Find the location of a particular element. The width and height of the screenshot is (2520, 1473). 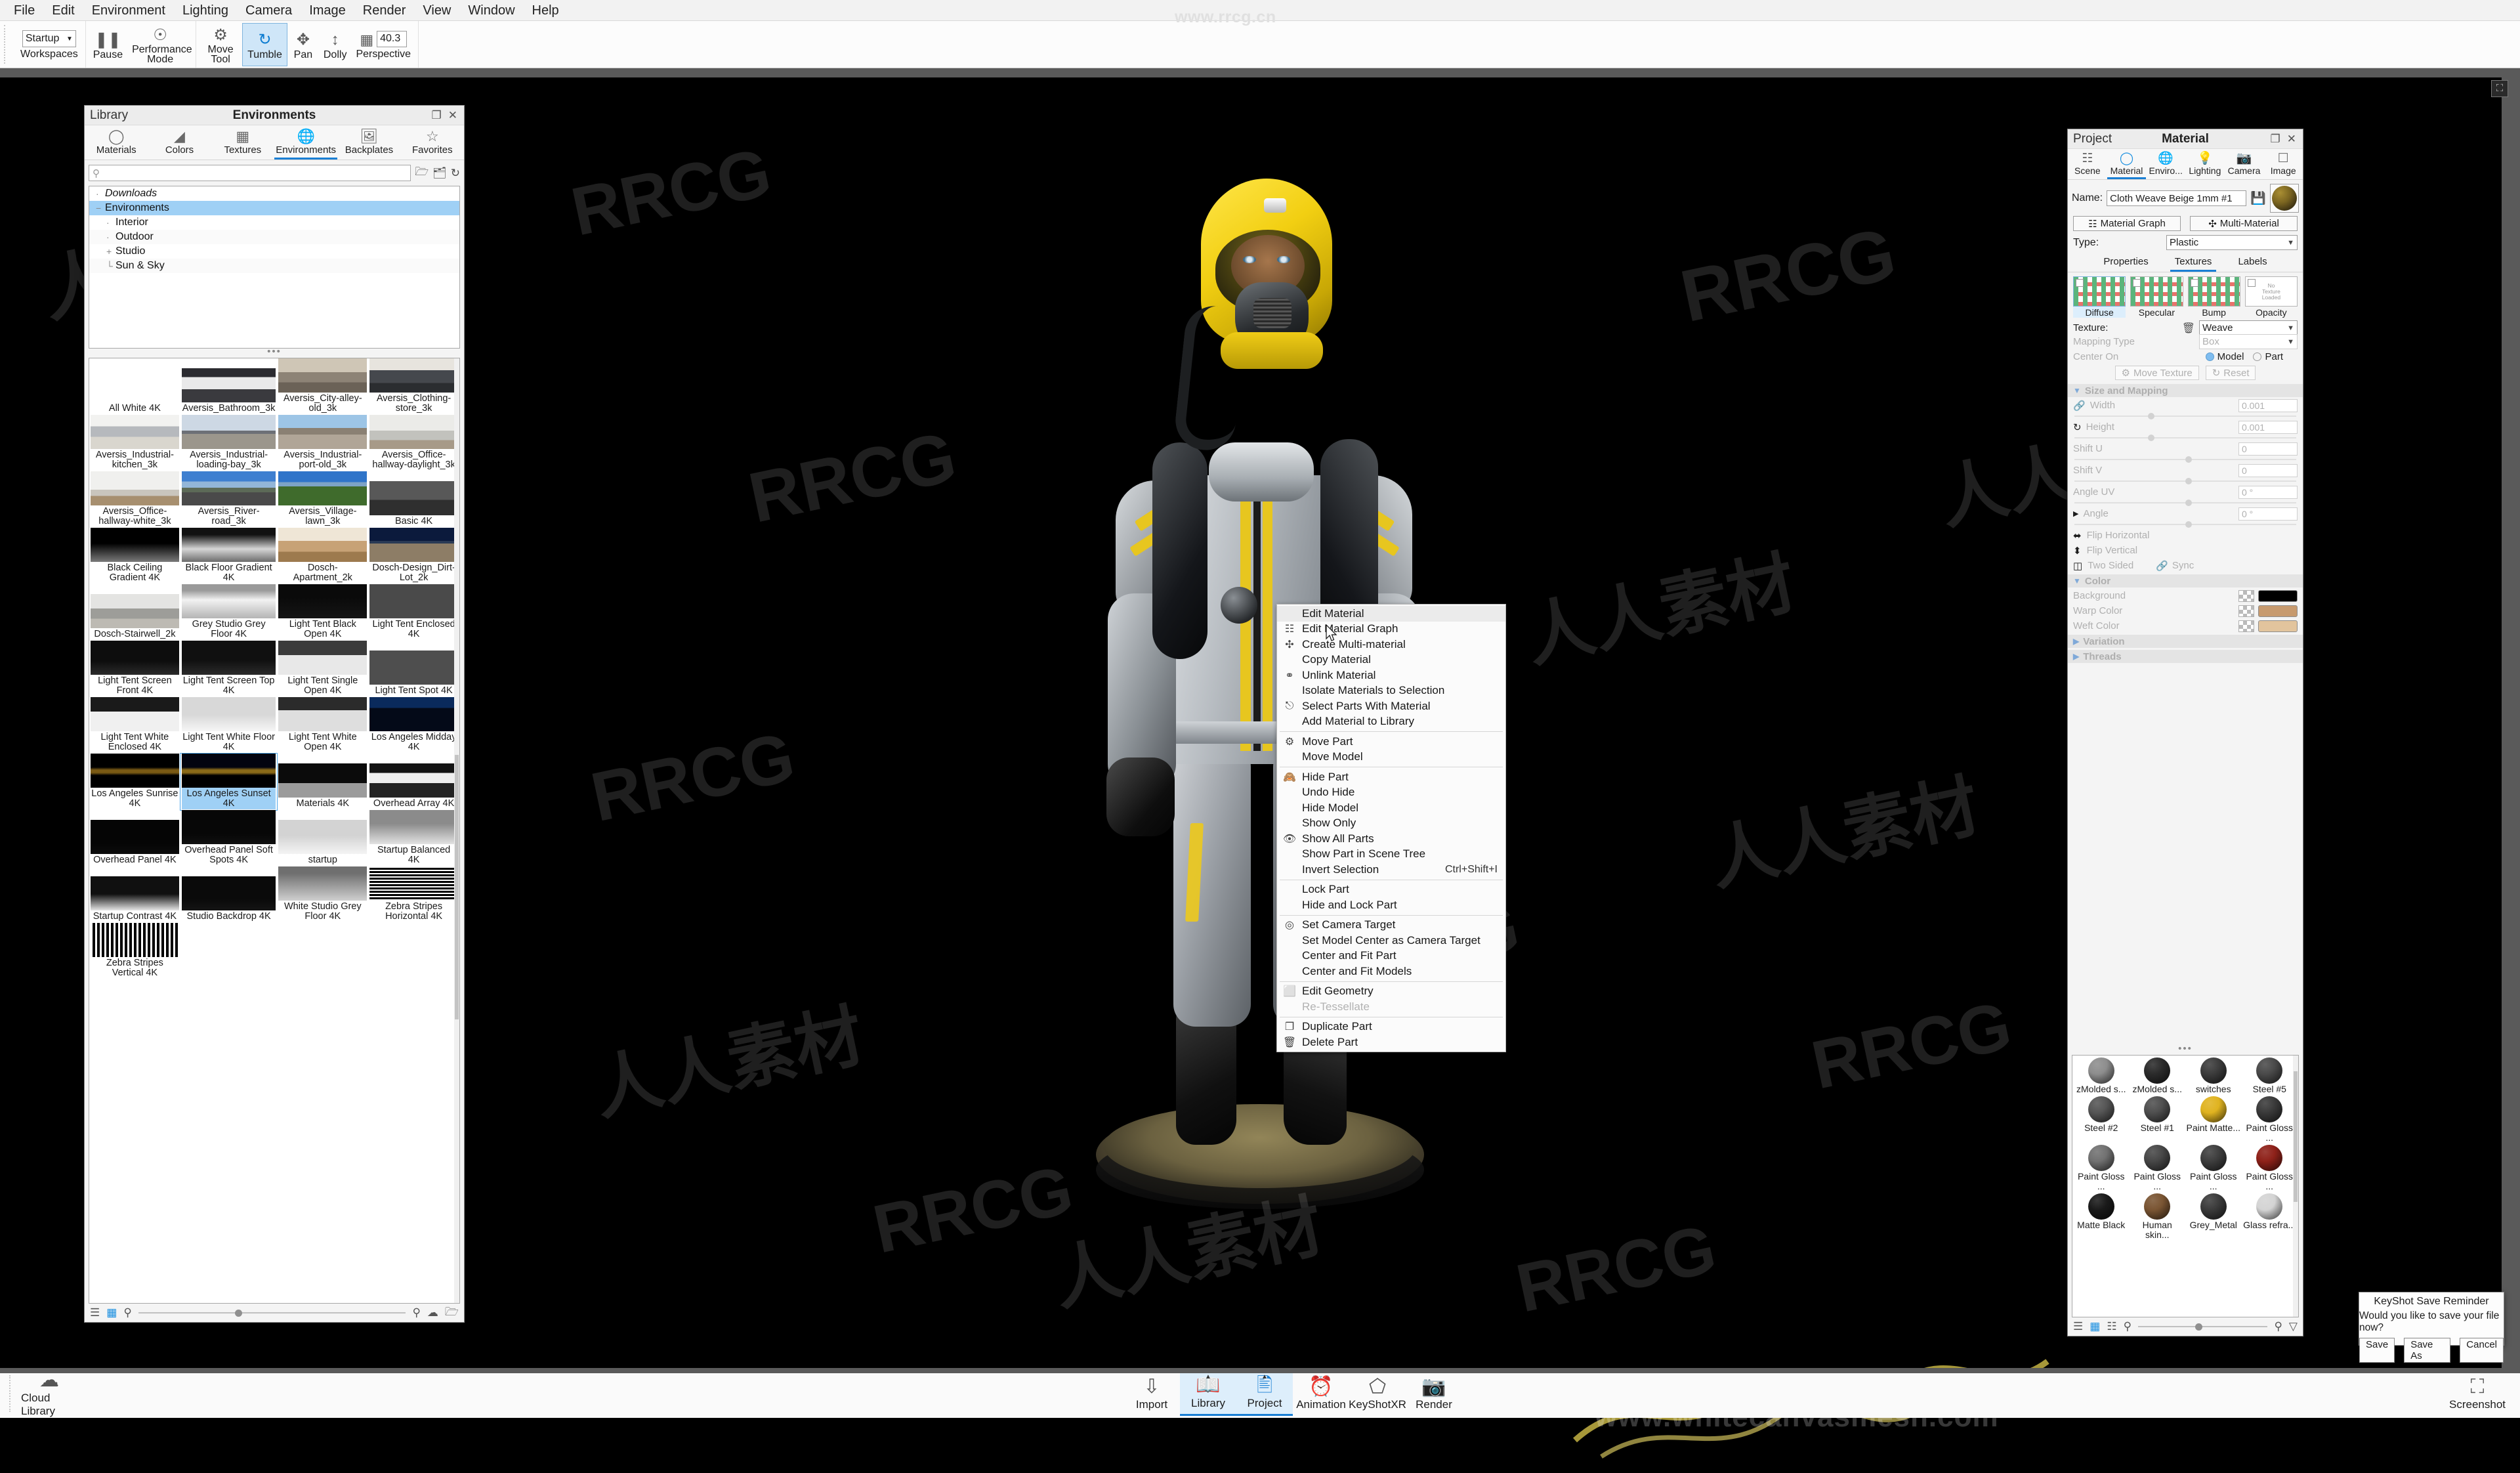

param-slider-shift-v is located at coordinates (2185, 481).